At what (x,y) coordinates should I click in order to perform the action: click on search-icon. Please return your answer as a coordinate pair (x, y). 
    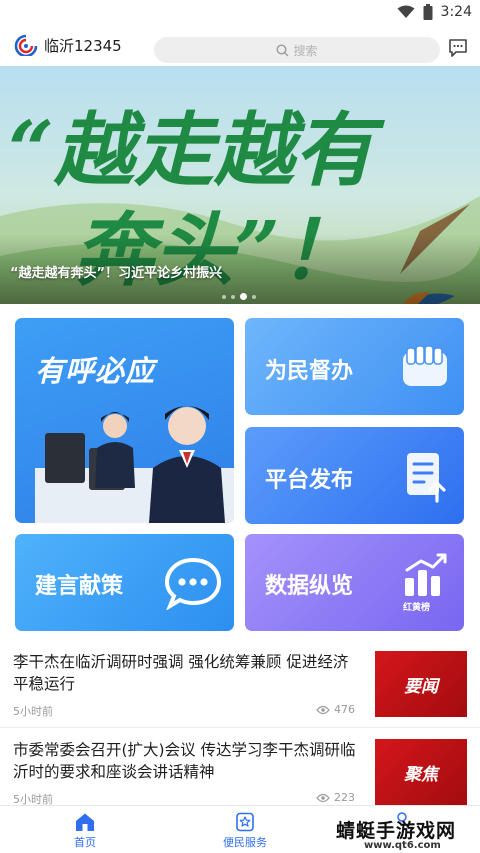
    Looking at the image, I should click on (282, 49).